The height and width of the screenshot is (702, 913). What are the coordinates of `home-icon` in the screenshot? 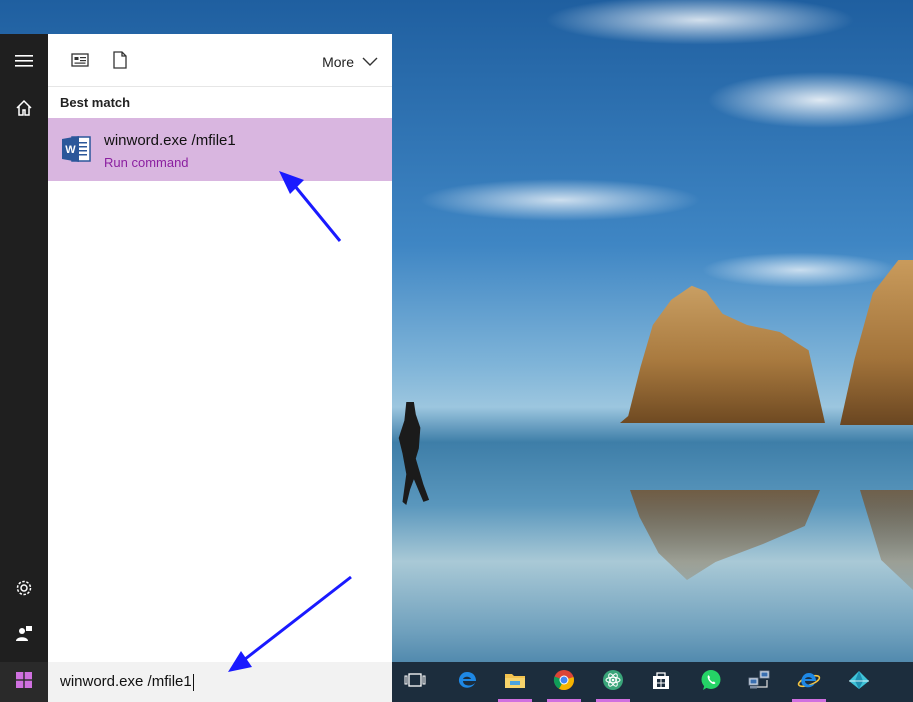 It's located at (24, 110).